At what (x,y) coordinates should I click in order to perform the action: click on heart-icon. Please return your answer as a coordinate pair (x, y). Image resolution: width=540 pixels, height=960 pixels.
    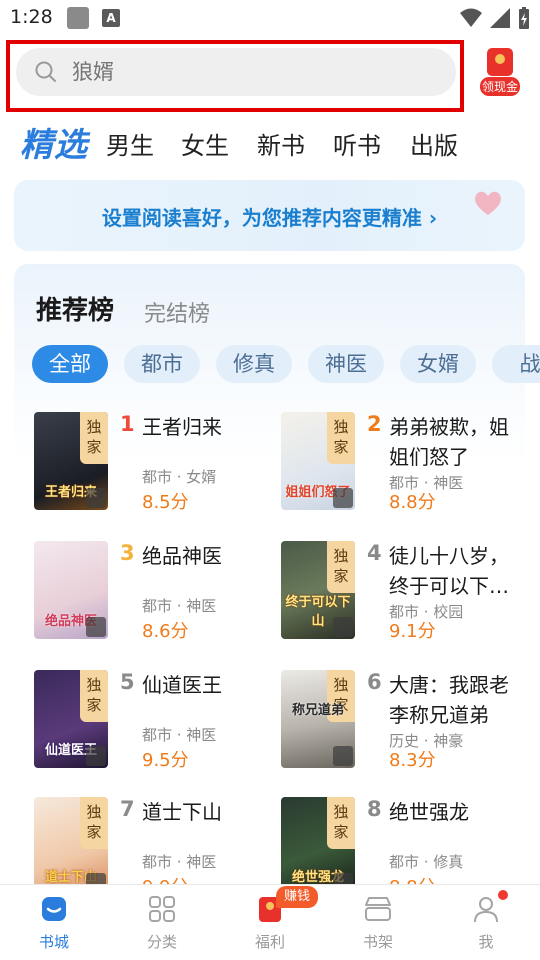
    Looking at the image, I should click on (488, 203).